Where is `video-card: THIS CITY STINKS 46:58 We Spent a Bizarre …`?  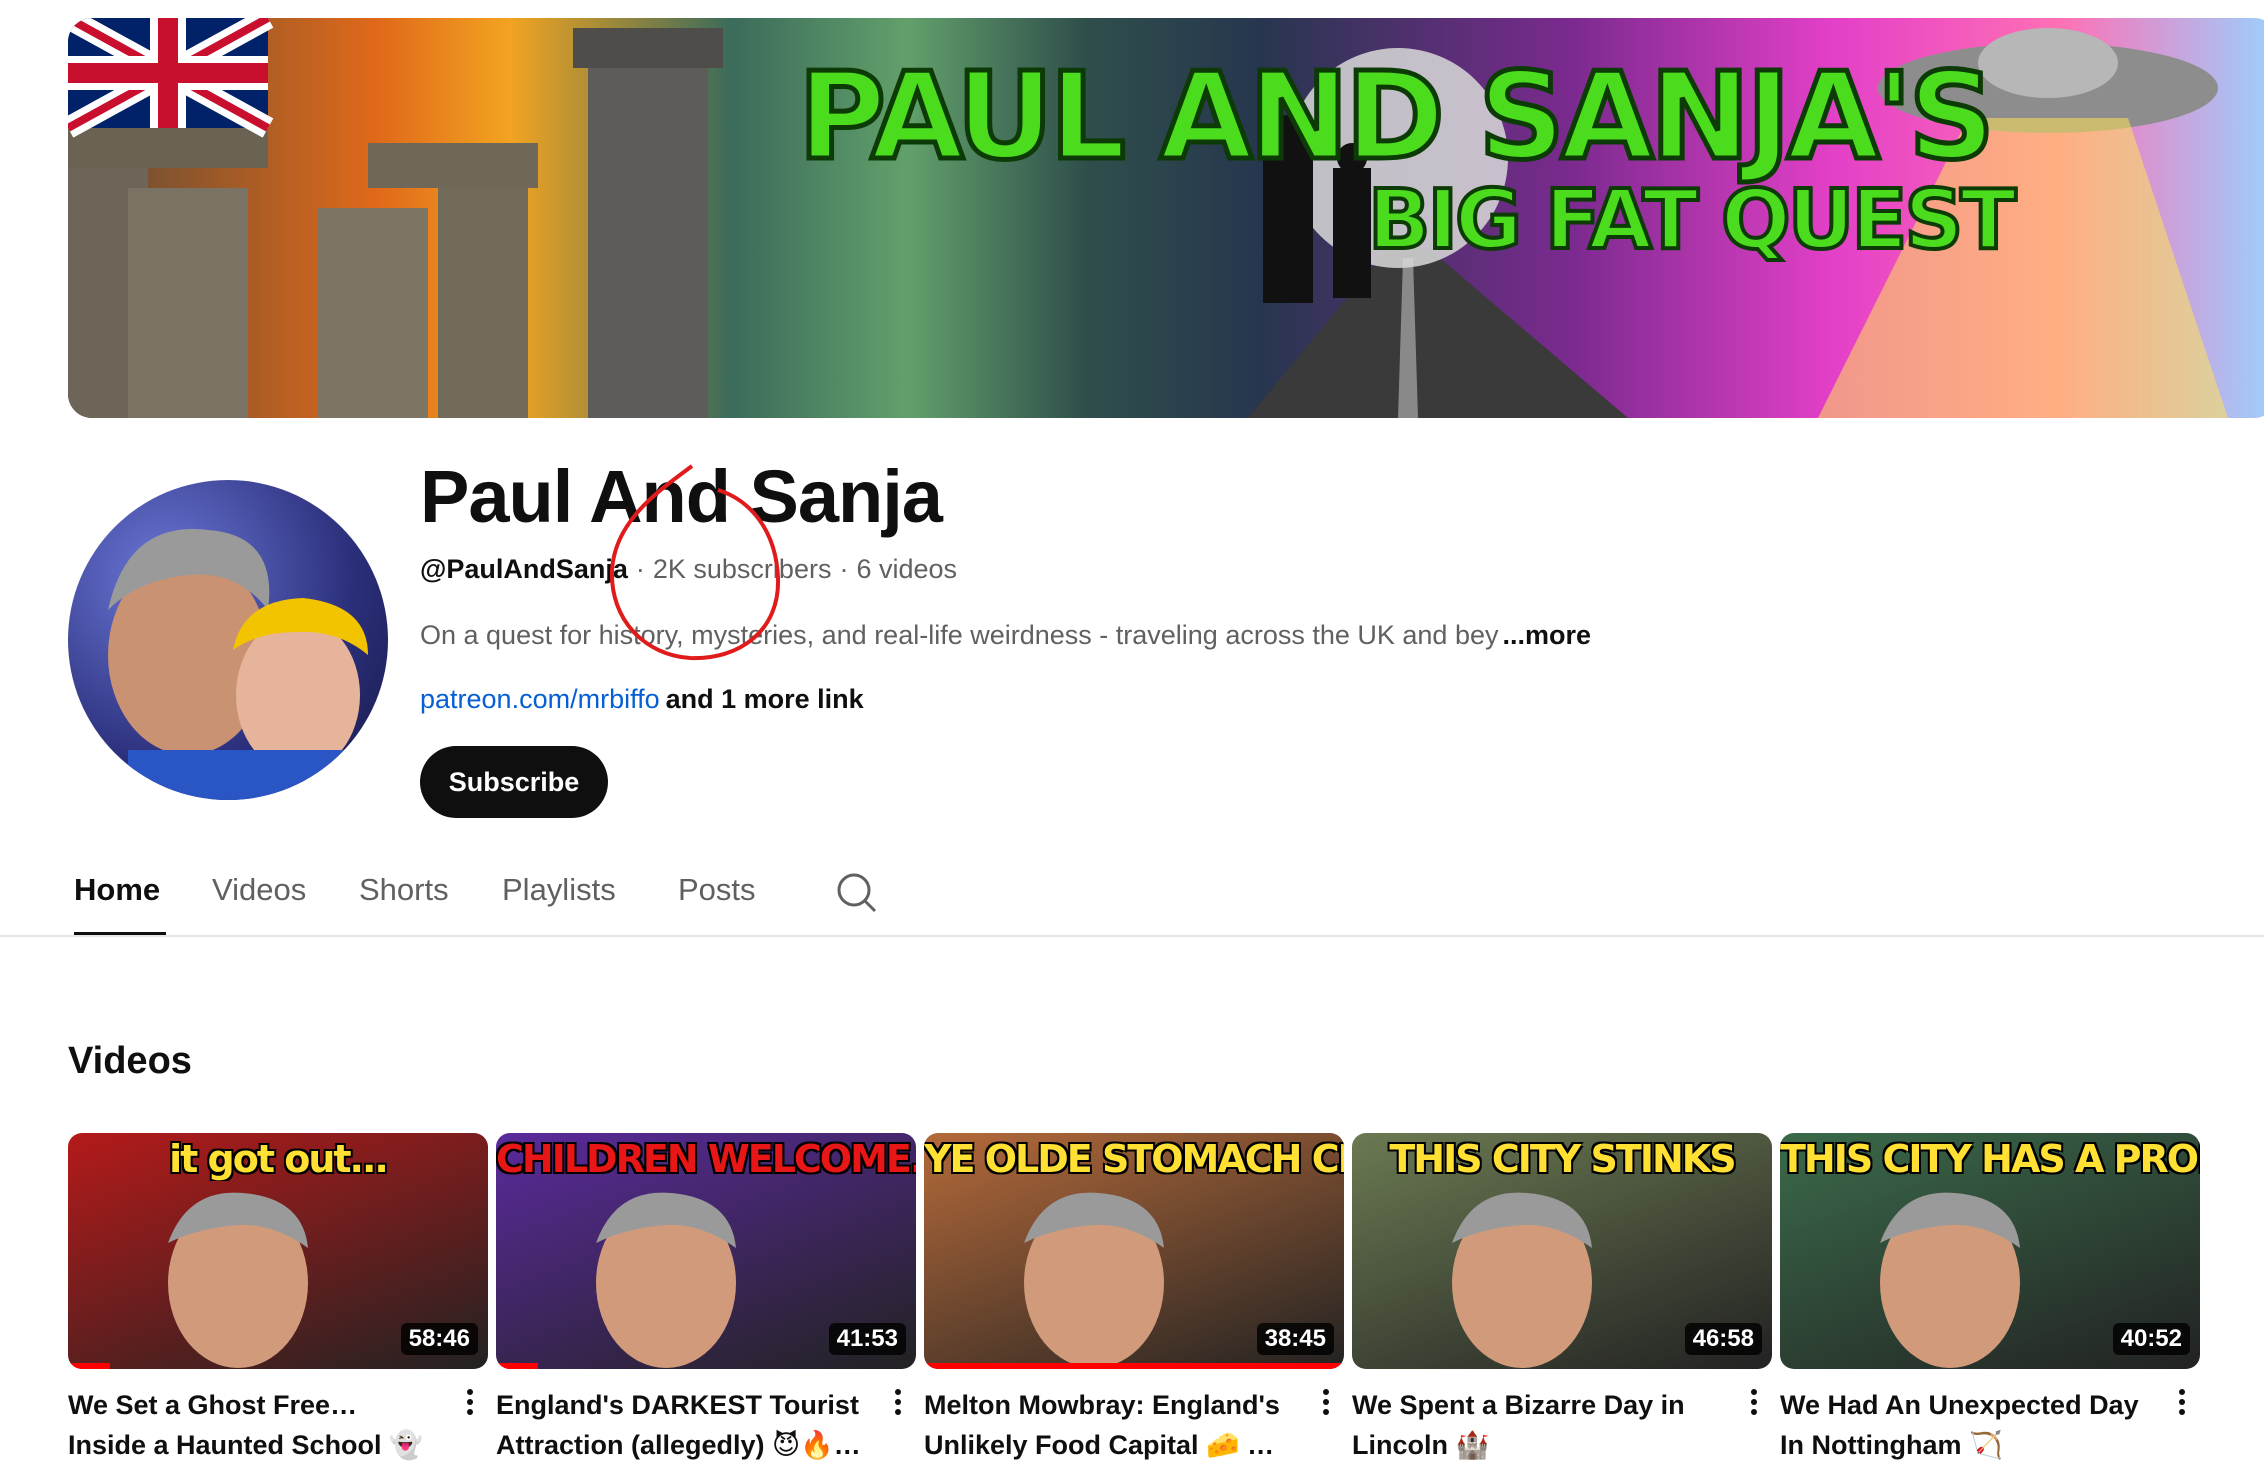
video-card: THIS CITY STINKS 46:58 We Spent a Bizarre … is located at coordinates (1562, 1296).